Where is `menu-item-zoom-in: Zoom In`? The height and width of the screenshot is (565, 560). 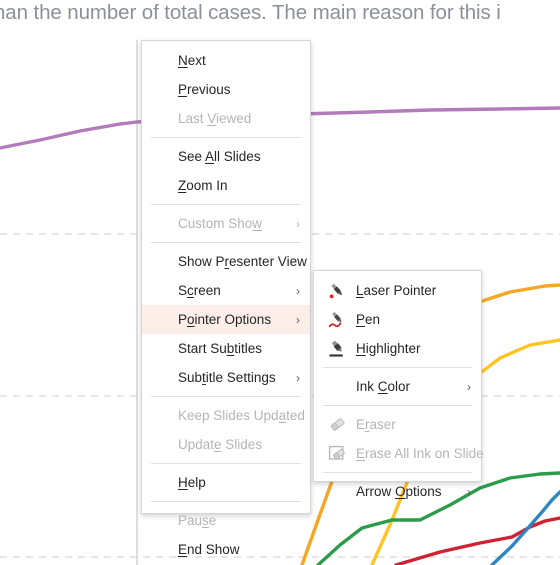
menu-item-zoom-in: Zoom In is located at coordinates (226, 185).